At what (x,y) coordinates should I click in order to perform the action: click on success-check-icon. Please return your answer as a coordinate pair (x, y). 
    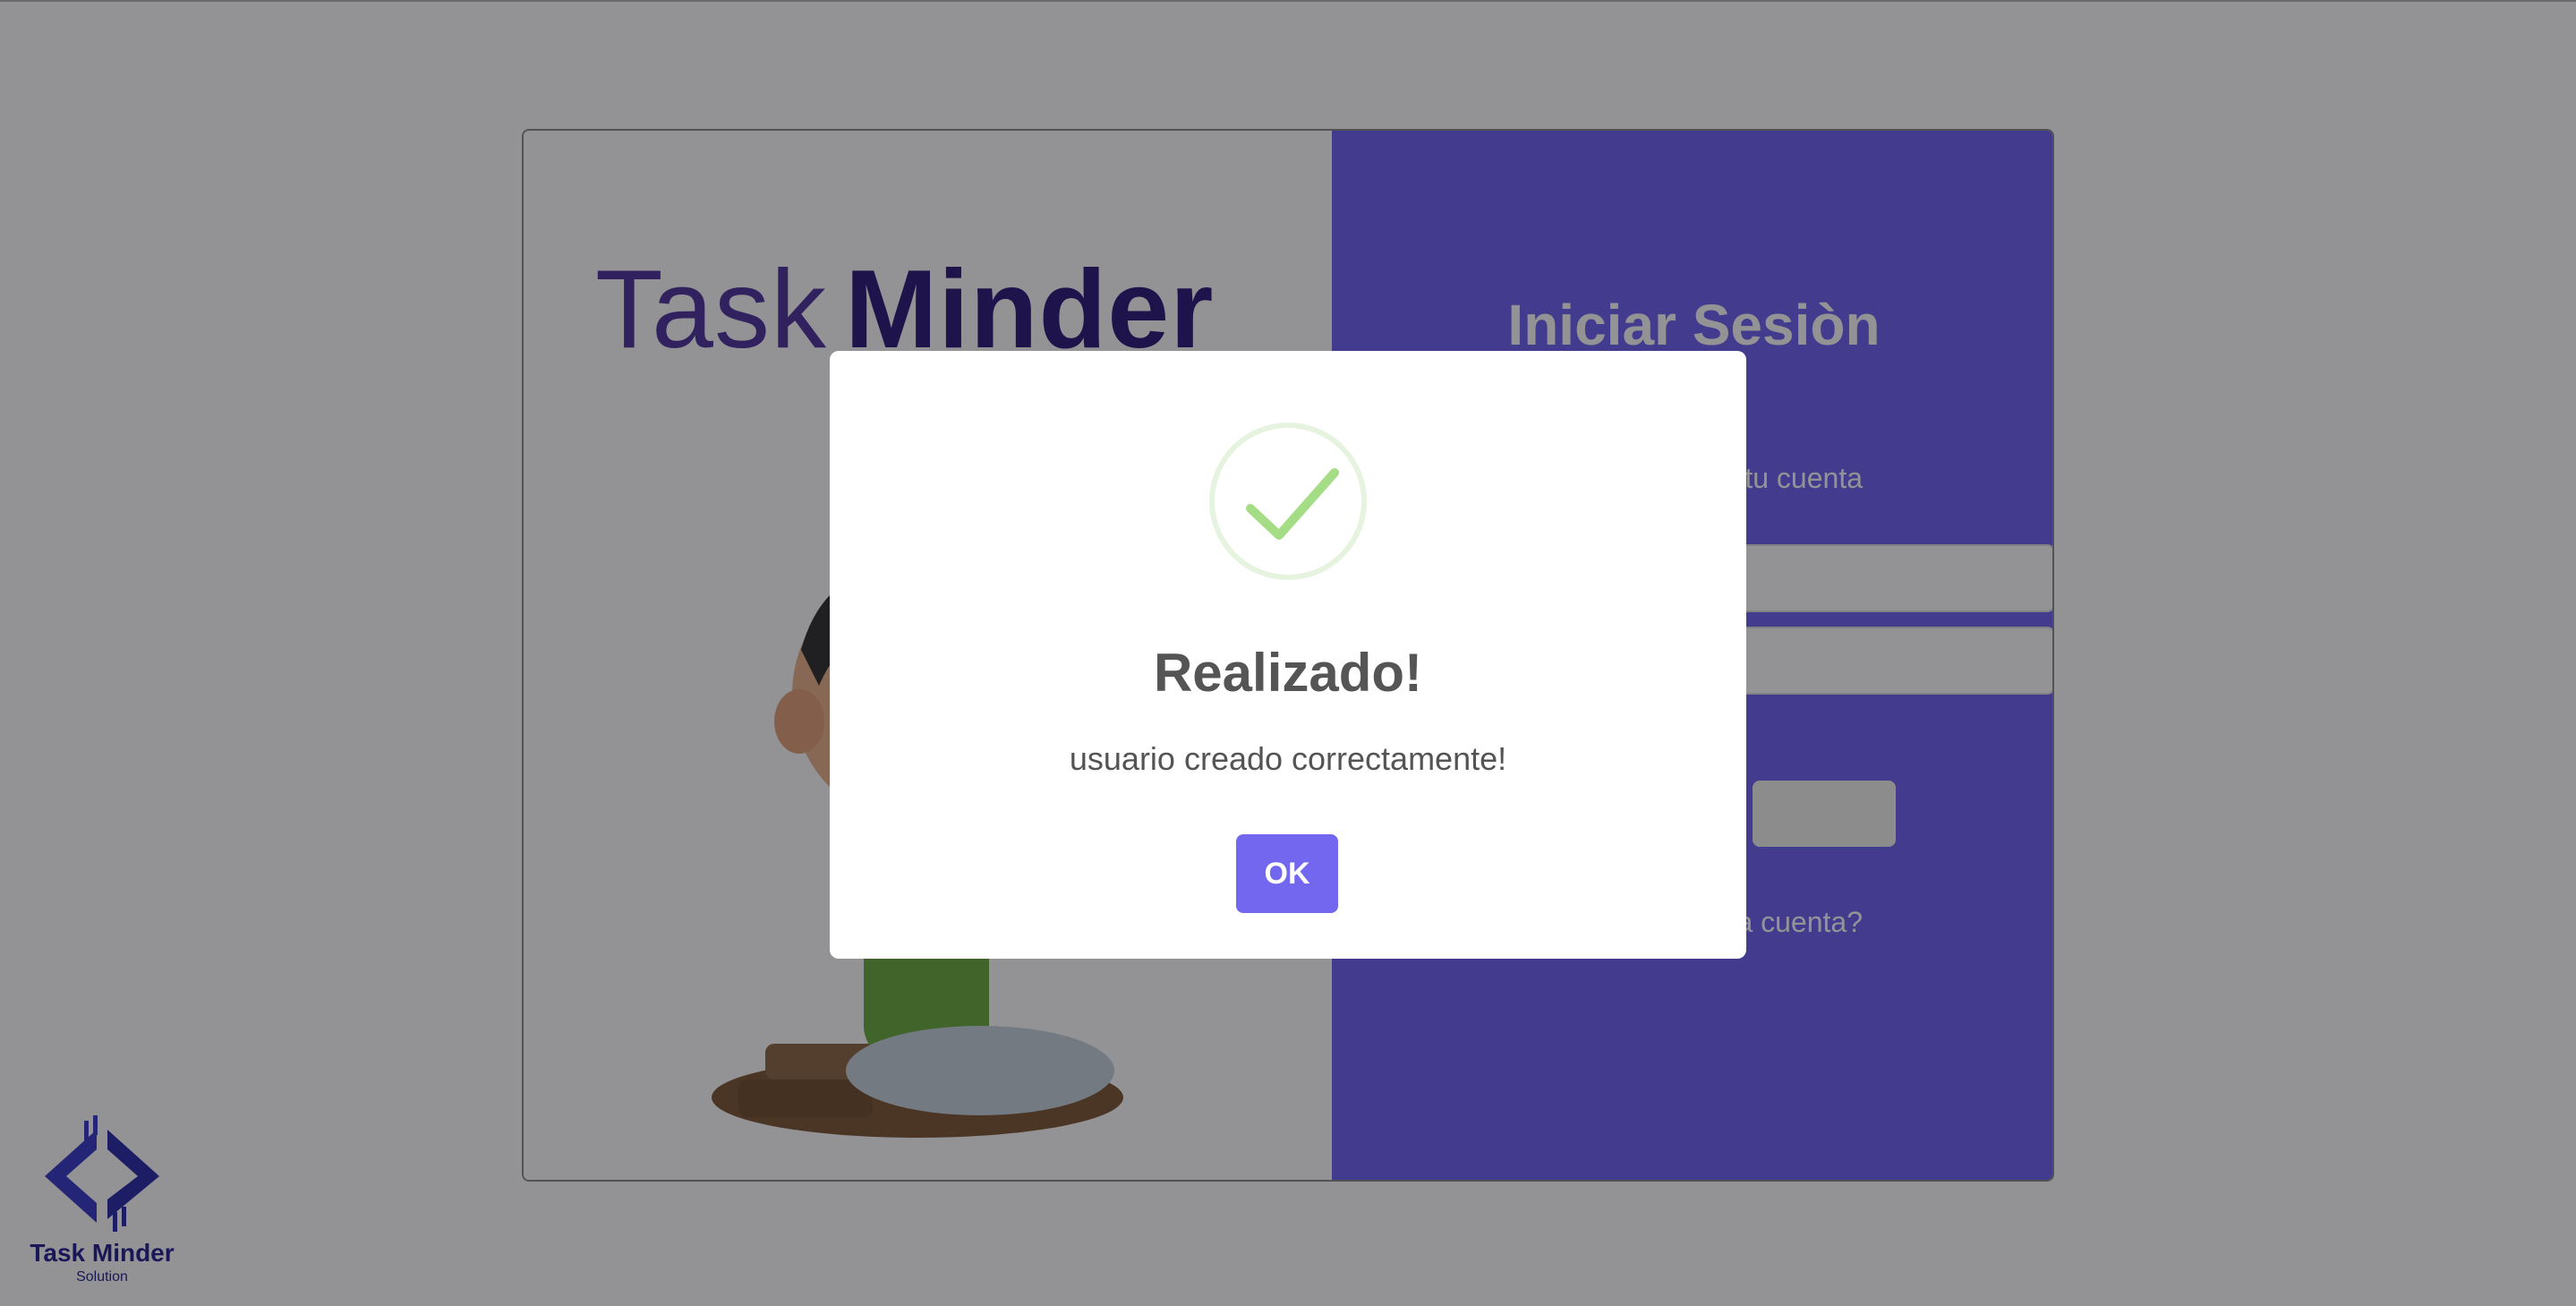
    Looking at the image, I should click on (1288, 501).